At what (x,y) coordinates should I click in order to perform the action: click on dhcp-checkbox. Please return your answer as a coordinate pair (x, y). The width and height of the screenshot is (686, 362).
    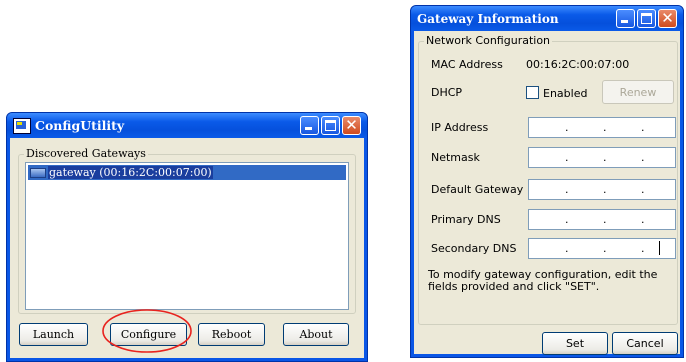
    Looking at the image, I should click on (532, 92).